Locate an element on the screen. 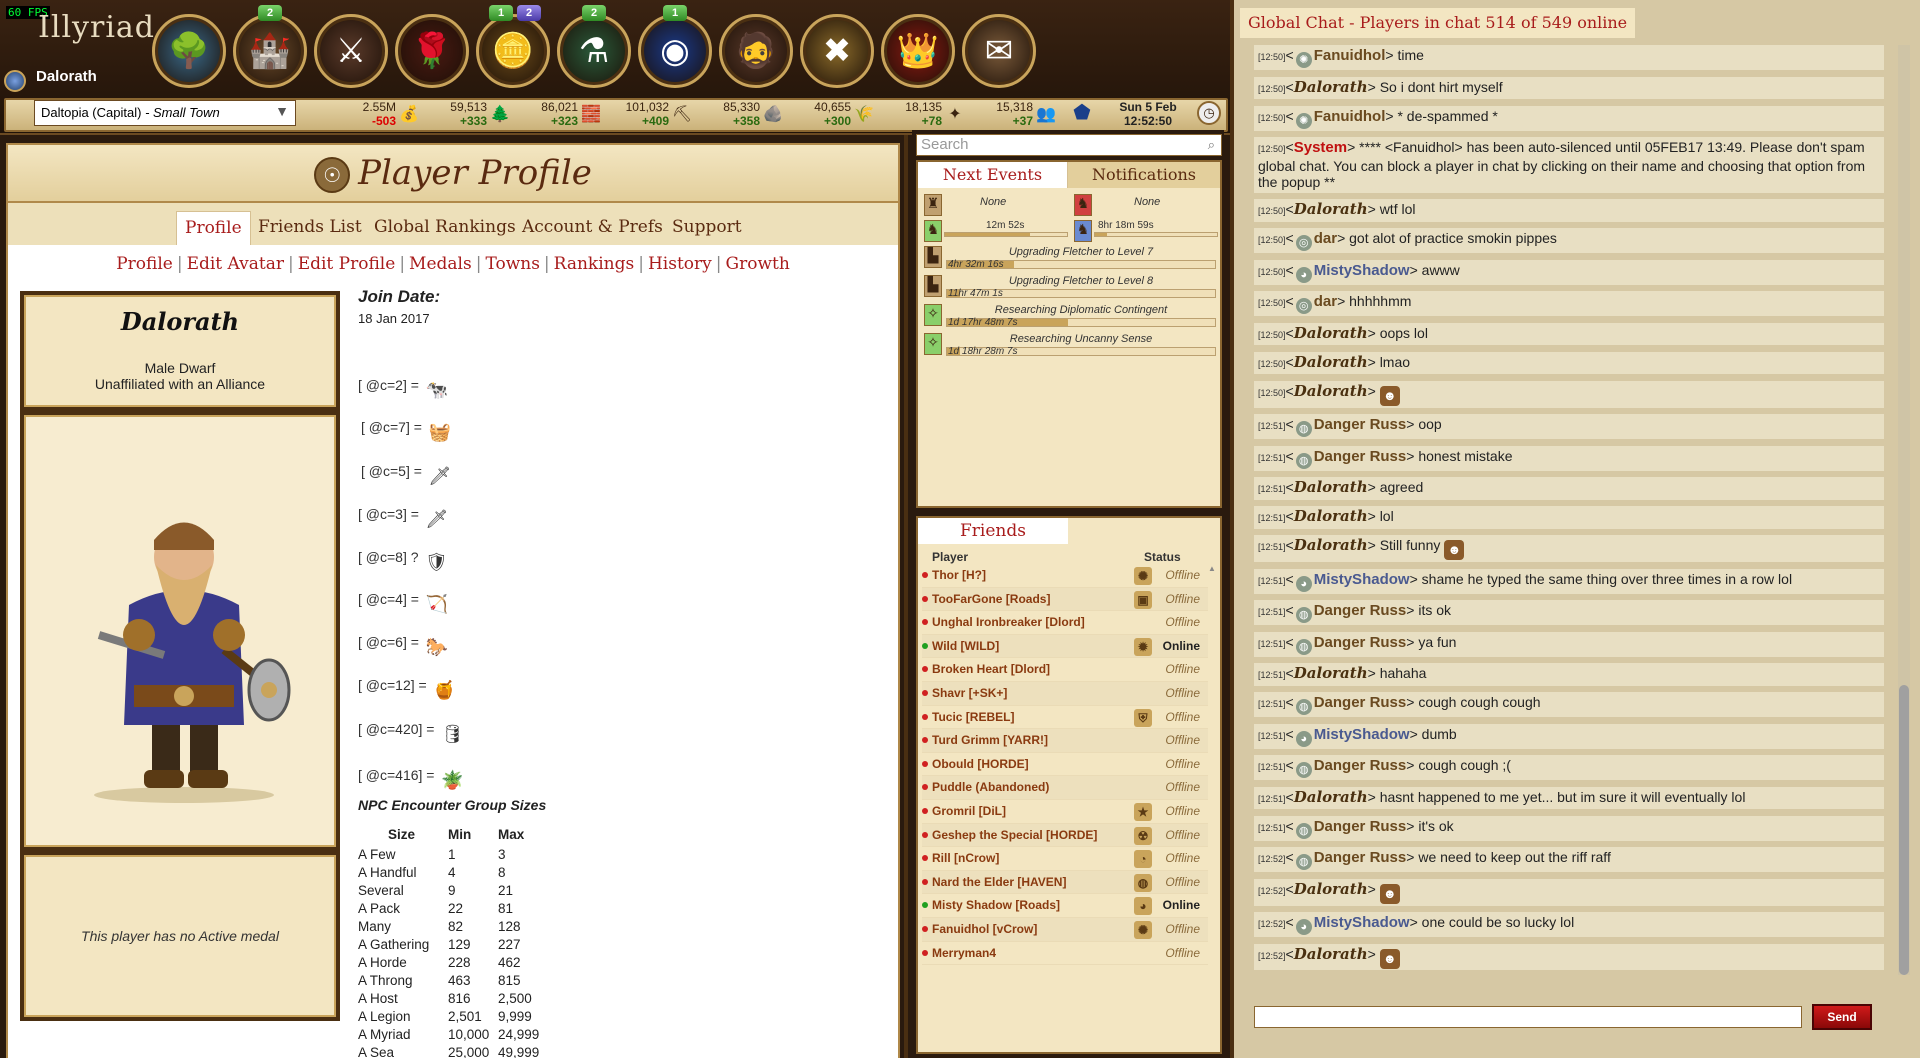 This screenshot has width=1920, height=1058. send-button: Send is located at coordinates (1842, 1017).